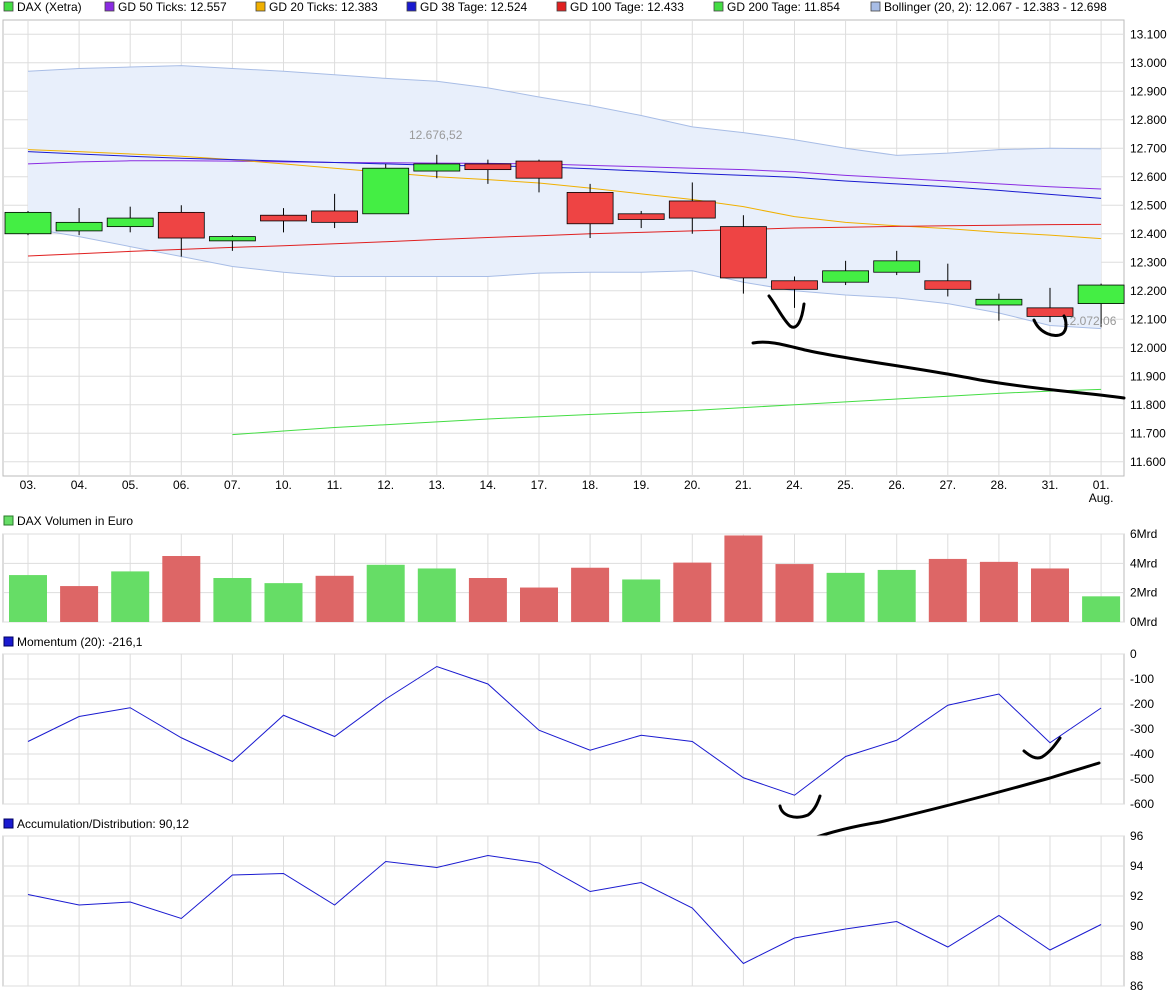  Describe the element at coordinates (1148, 462) in the screenshot. I see `price-tick-label: 11.600` at that location.